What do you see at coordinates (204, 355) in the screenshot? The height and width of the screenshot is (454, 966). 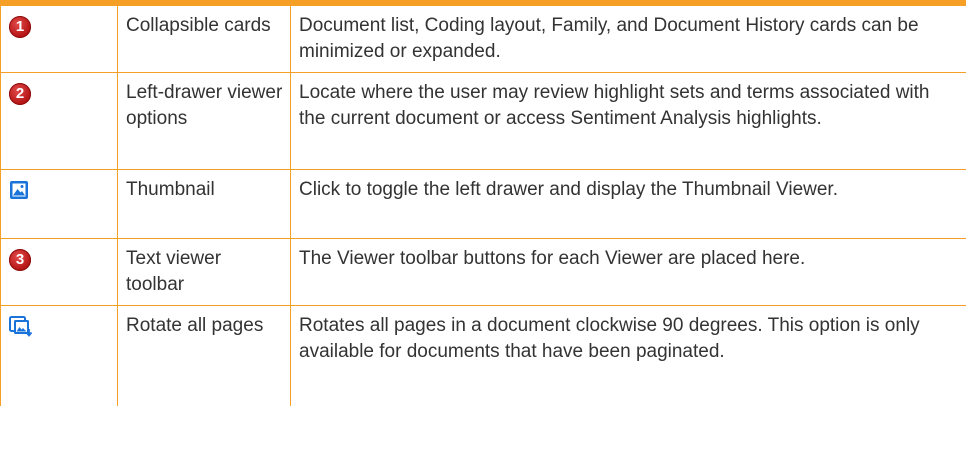 I see `feature-name: Rotate all pages` at bounding box center [204, 355].